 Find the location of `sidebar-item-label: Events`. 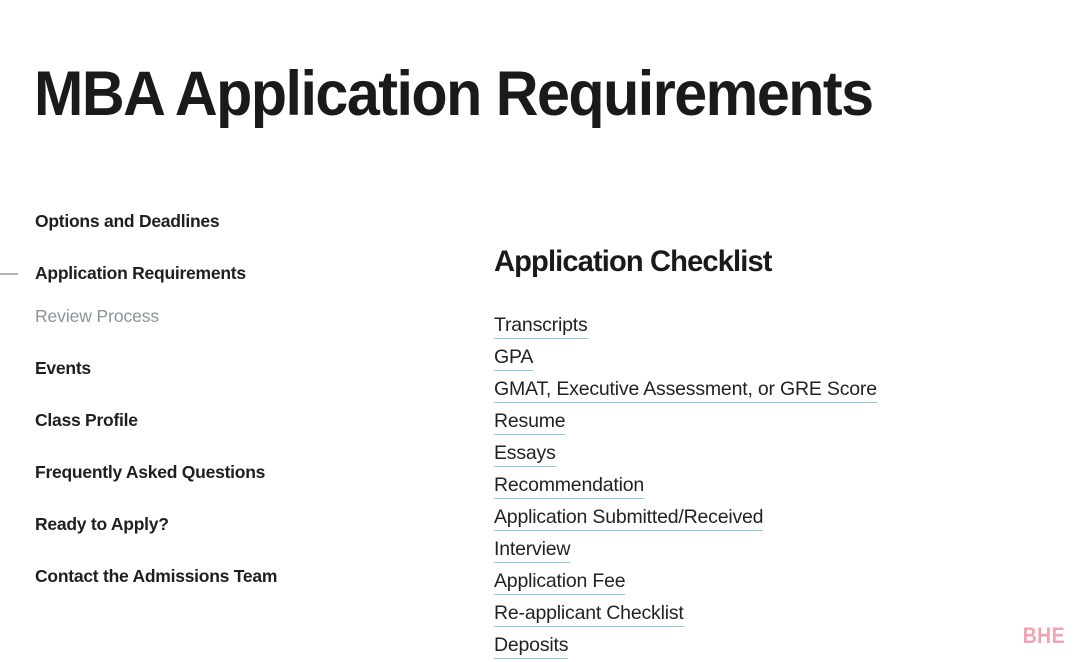

sidebar-item-label: Events is located at coordinates (63, 368).